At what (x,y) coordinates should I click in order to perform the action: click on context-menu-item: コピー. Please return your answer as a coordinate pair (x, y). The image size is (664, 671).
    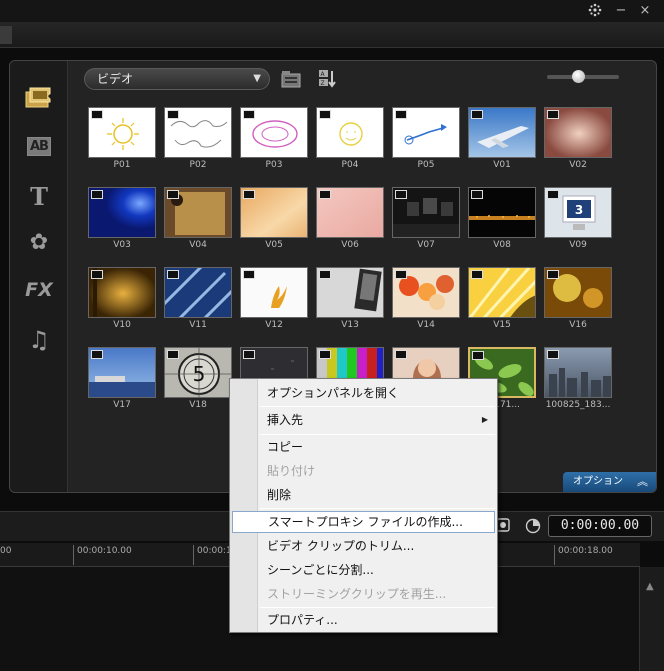
    Looking at the image, I should click on (363, 447).